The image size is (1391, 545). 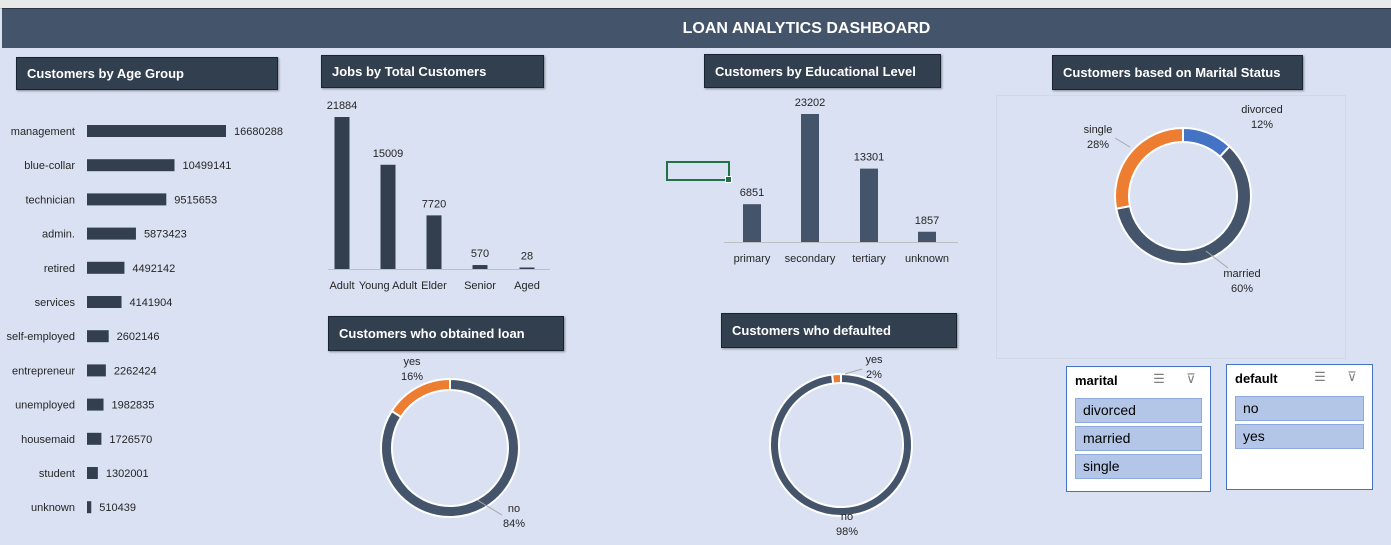 What do you see at coordinates (847, 517) in the screenshot?
I see `slice-category-label: no` at bounding box center [847, 517].